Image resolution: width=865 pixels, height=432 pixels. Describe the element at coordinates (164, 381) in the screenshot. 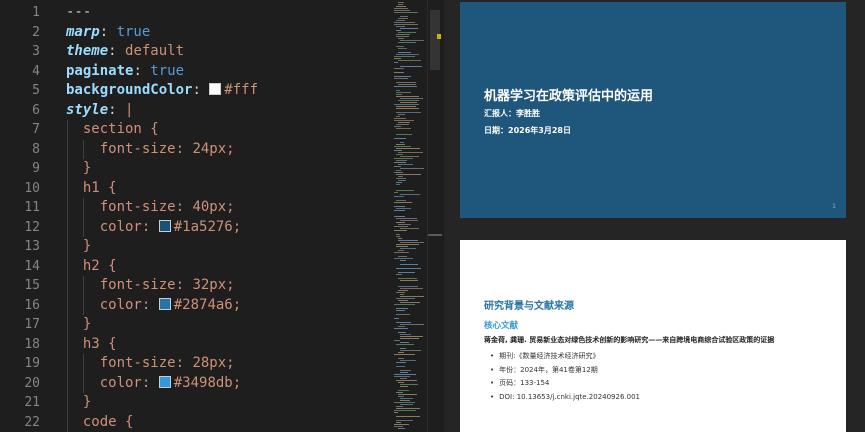

I see `color-swatch-h3` at that location.